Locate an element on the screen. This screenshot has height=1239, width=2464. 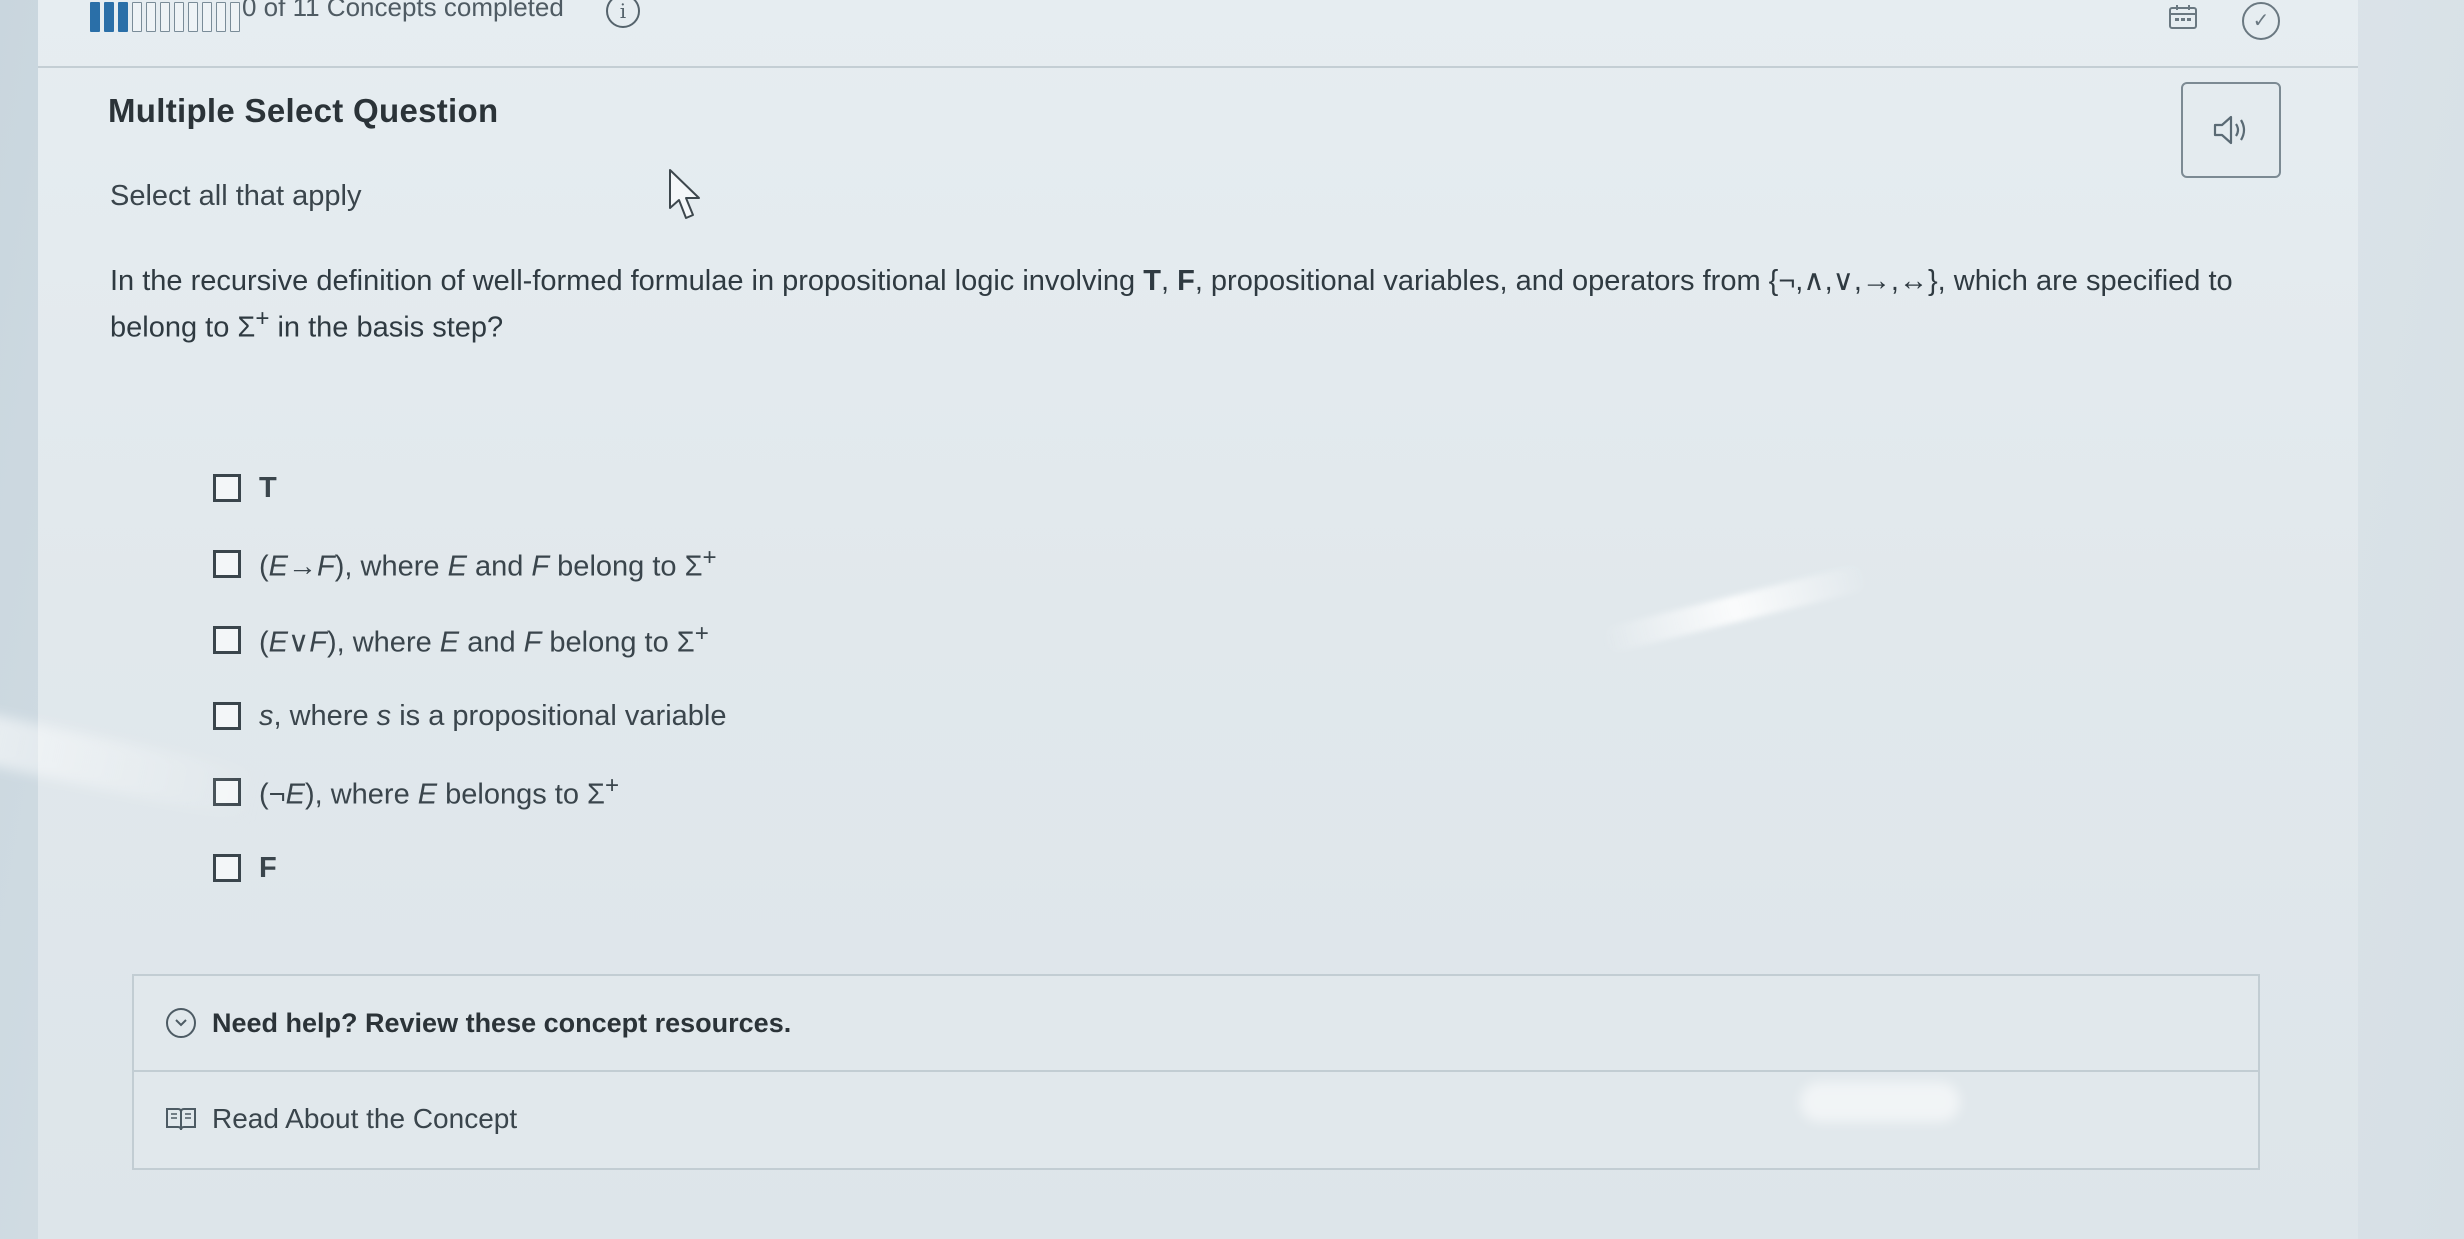
option-label: s, where s is a propositional variable is located at coordinates (493, 715).